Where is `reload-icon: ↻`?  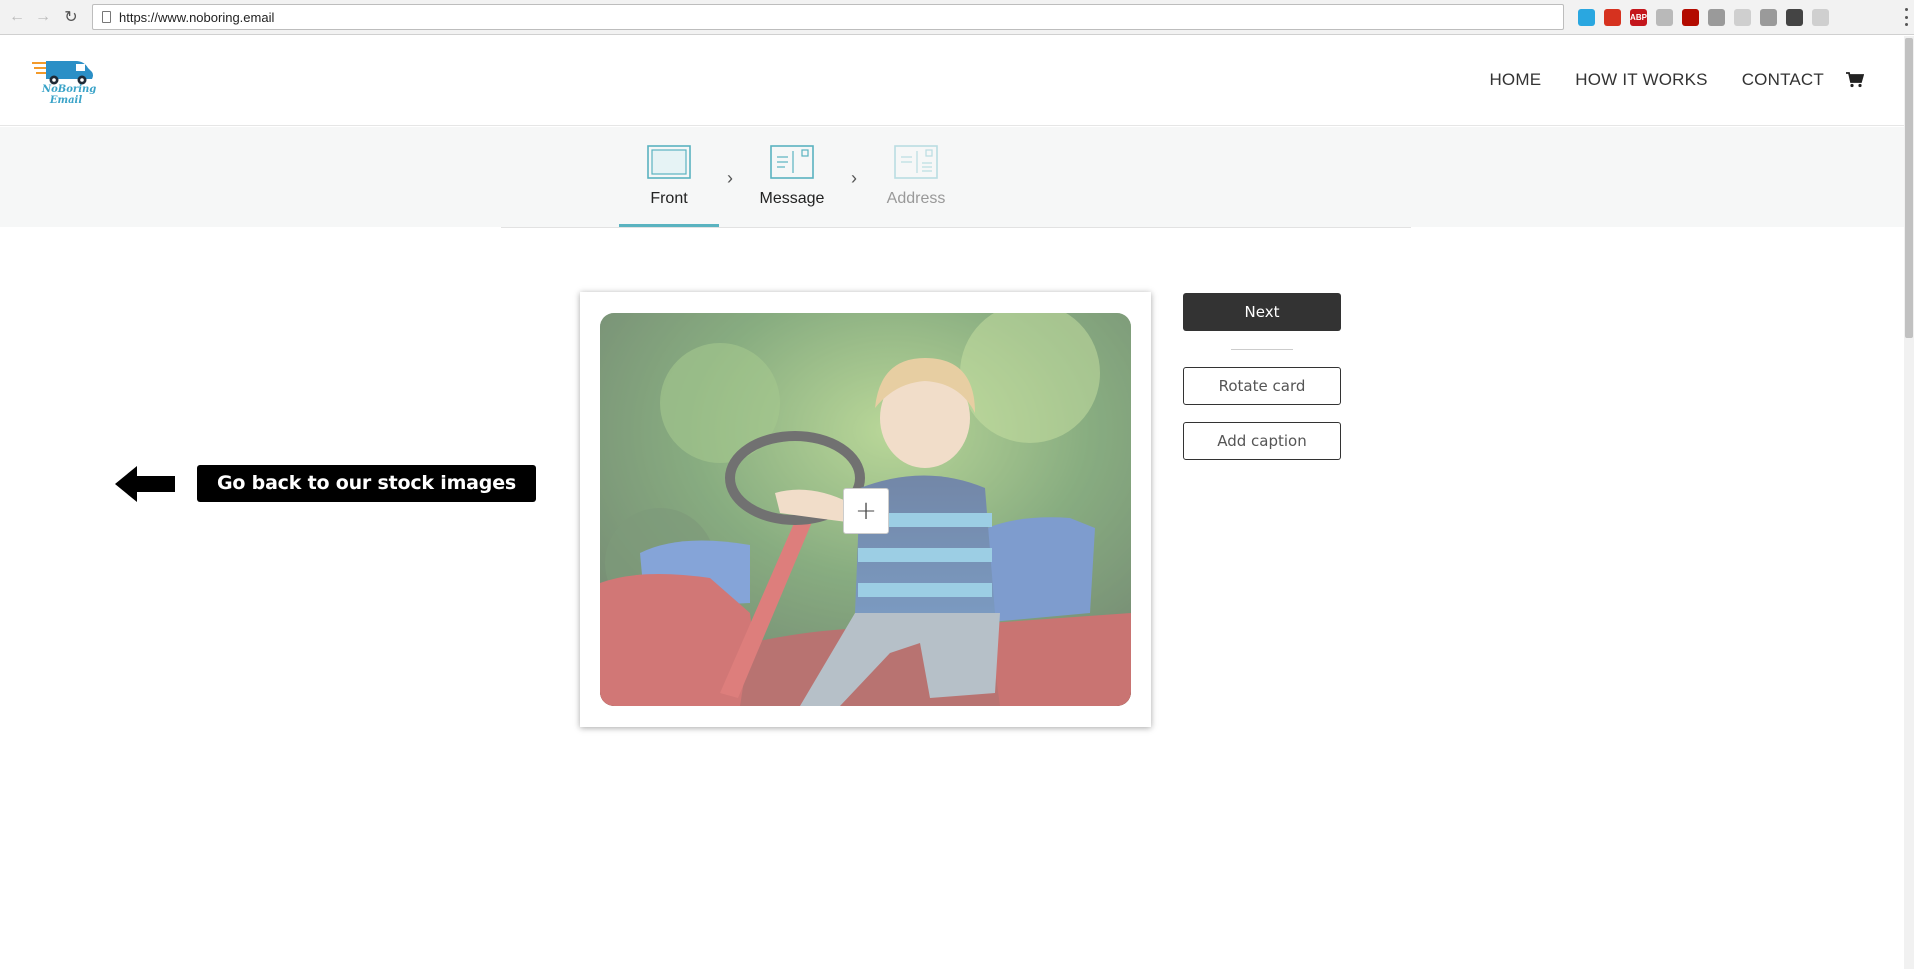
reload-icon: ↻ is located at coordinates (71, 17).